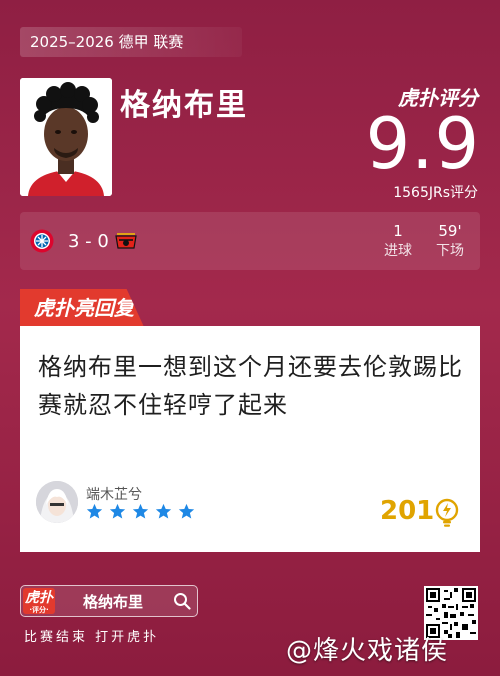 The width and height of the screenshot is (500, 676). I want to click on goals-value: 1, so click(398, 231).